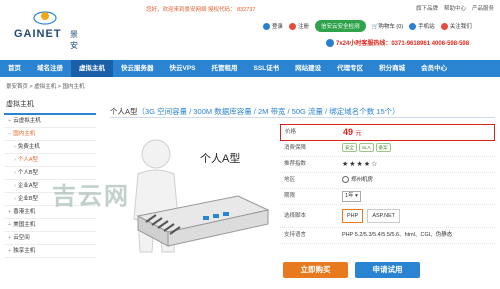  Describe the element at coordinates (28, 147) in the screenshot. I see `sidebar-item-label: 免费主机` at that location.